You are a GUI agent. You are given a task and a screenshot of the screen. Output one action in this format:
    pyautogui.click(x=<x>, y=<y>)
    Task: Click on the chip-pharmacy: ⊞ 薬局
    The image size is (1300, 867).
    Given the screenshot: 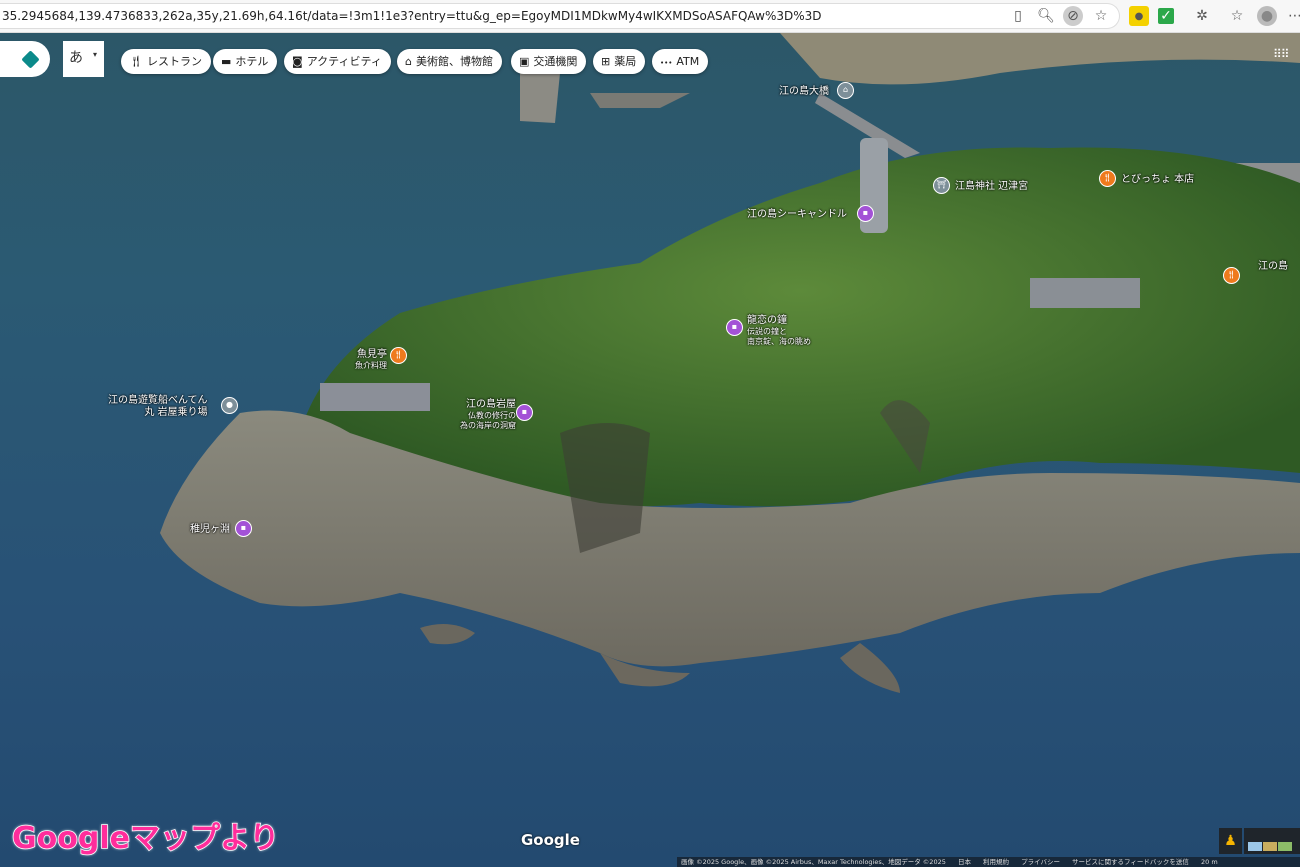 What is the action you would take?
    pyautogui.click(x=619, y=61)
    